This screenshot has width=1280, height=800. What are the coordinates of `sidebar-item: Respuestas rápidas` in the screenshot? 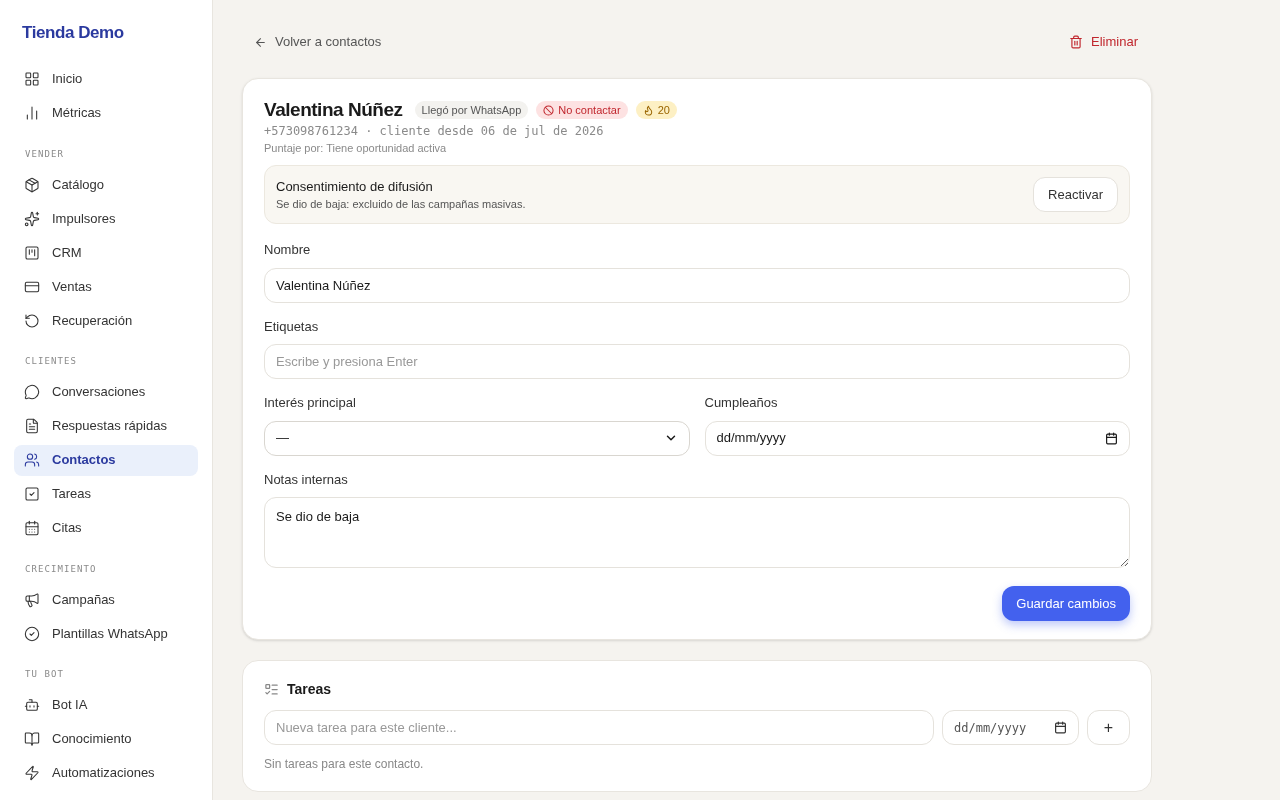 It's located at (106, 426).